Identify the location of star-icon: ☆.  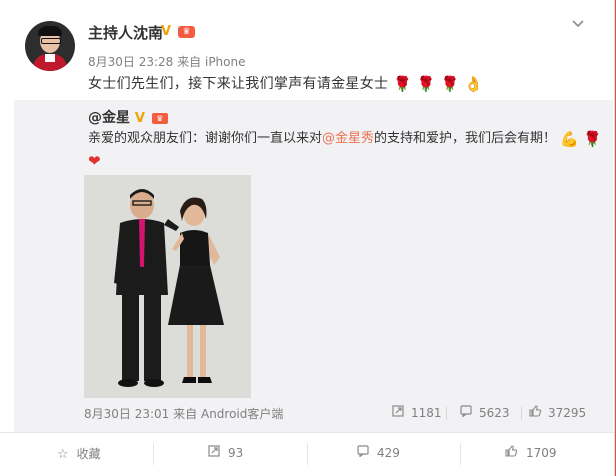
(63, 454).